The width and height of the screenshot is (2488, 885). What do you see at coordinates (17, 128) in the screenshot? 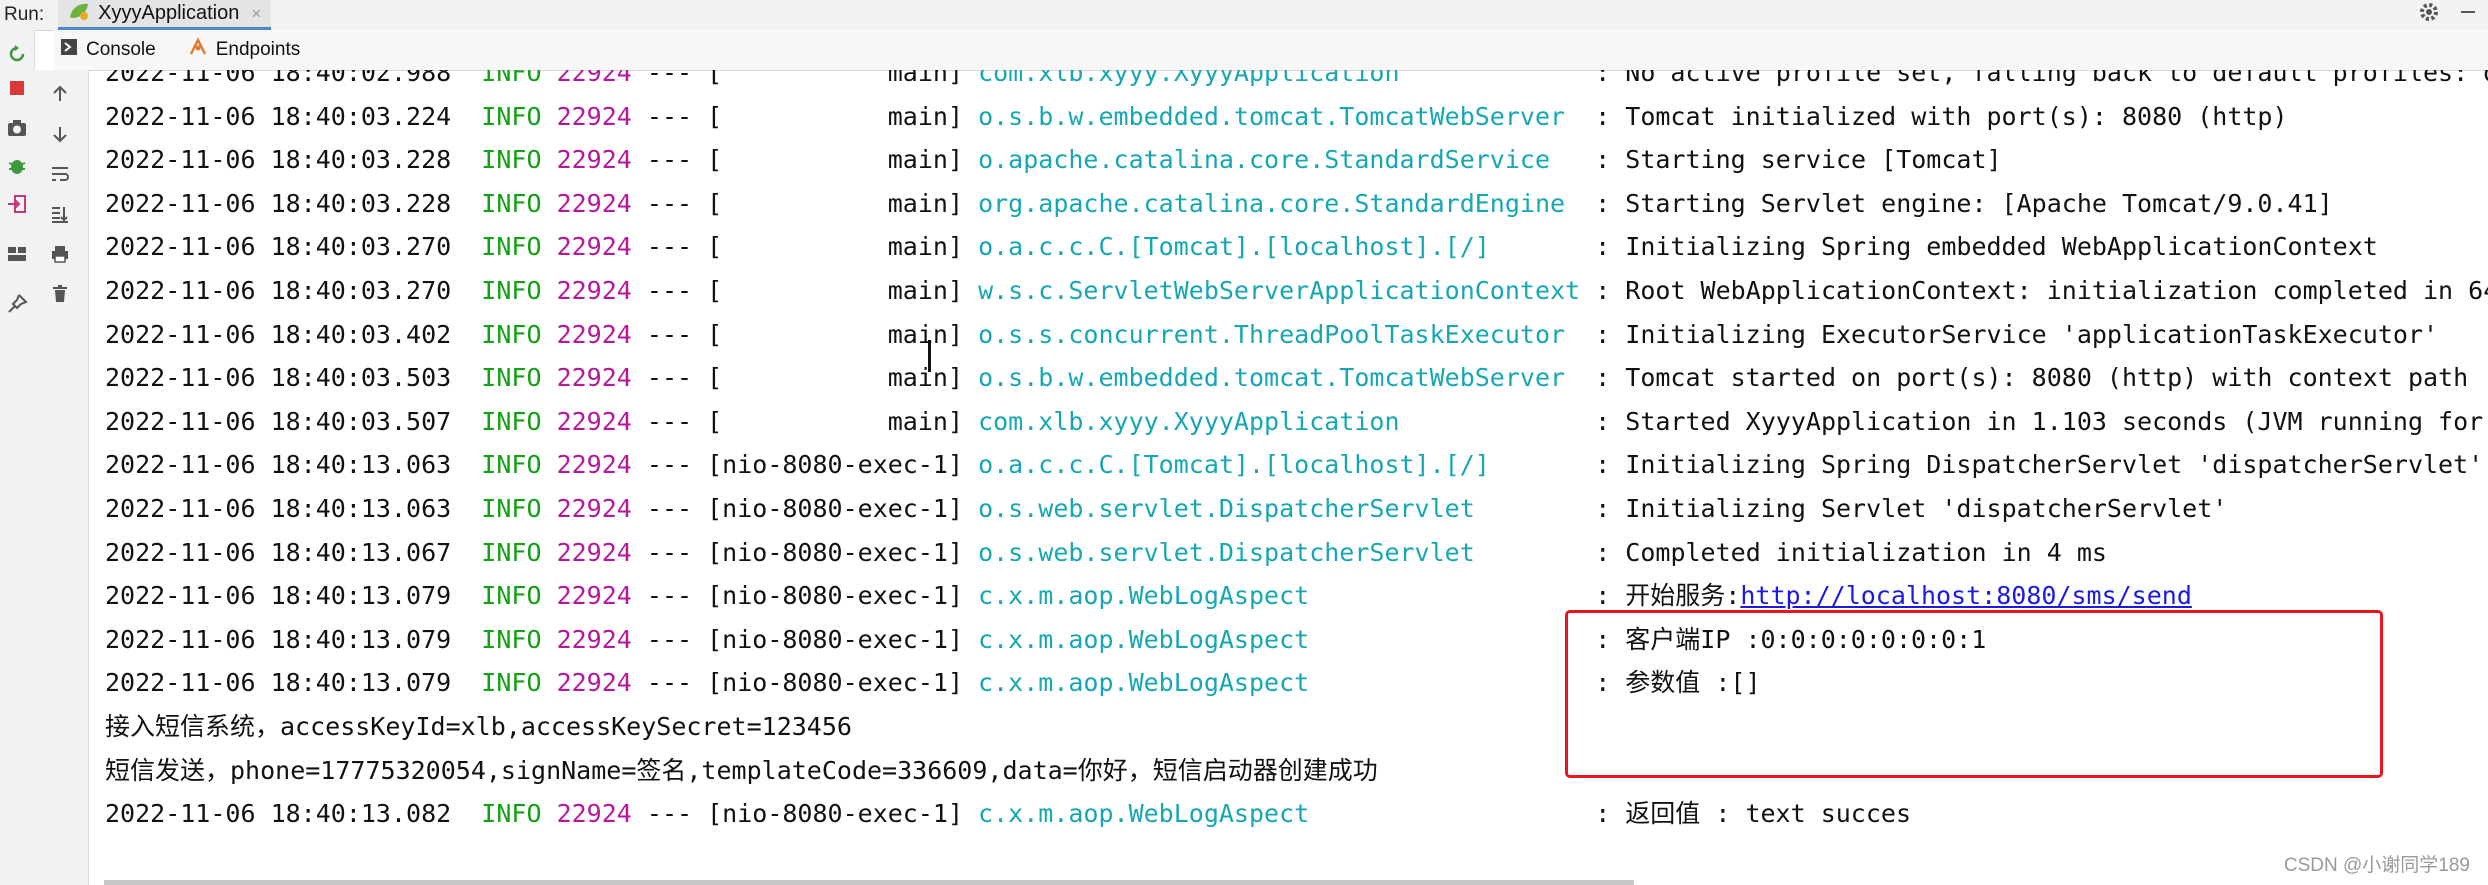
I see `camera-icon` at bounding box center [17, 128].